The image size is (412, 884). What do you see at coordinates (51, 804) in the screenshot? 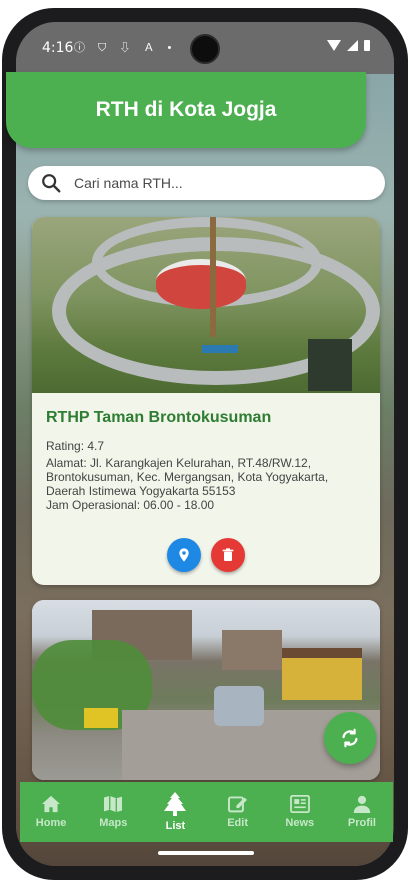
I see `home-icon` at bounding box center [51, 804].